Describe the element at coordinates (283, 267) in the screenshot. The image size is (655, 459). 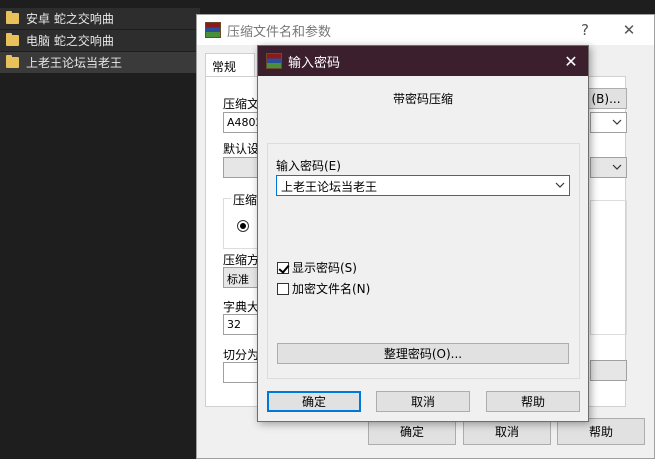
I see `checkbox-checked-icon` at that location.